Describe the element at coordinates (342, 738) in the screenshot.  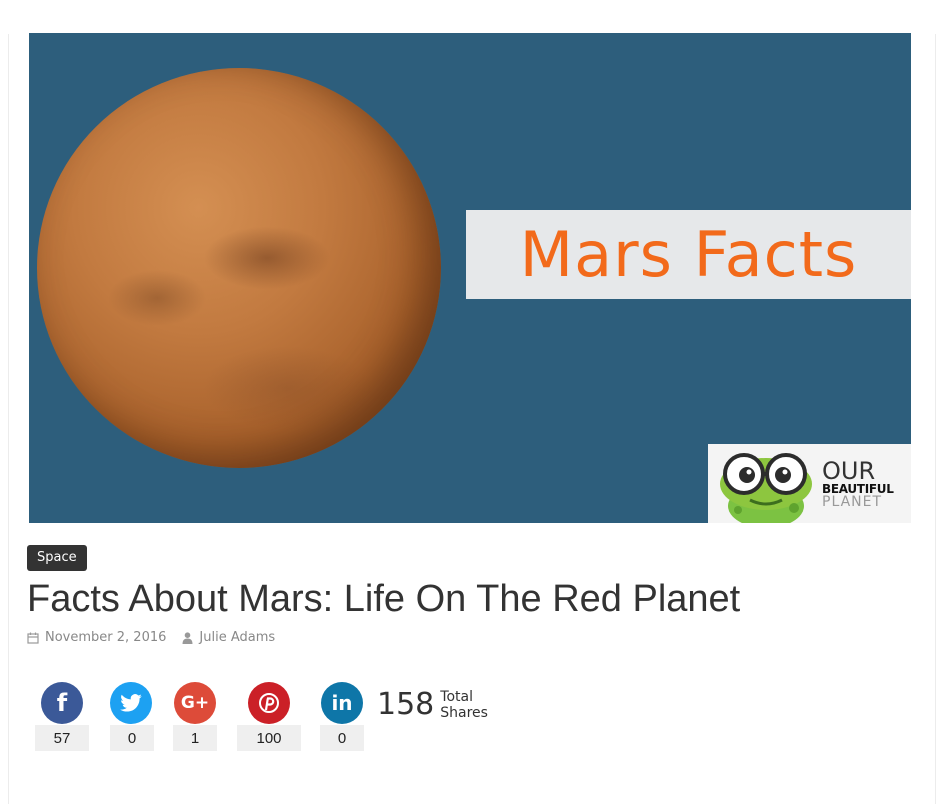
I see `share-count-linkedin: 0` at that location.